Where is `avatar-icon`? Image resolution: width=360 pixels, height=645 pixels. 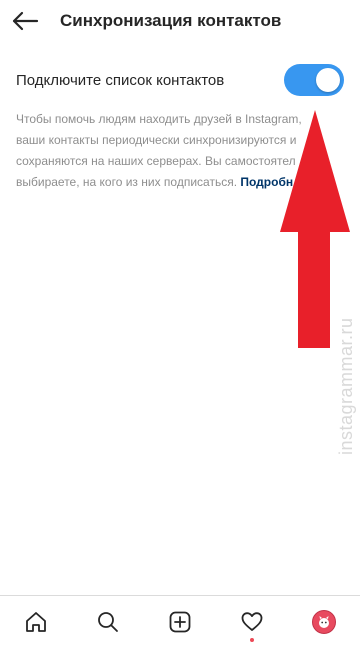 avatar-icon is located at coordinates (324, 622).